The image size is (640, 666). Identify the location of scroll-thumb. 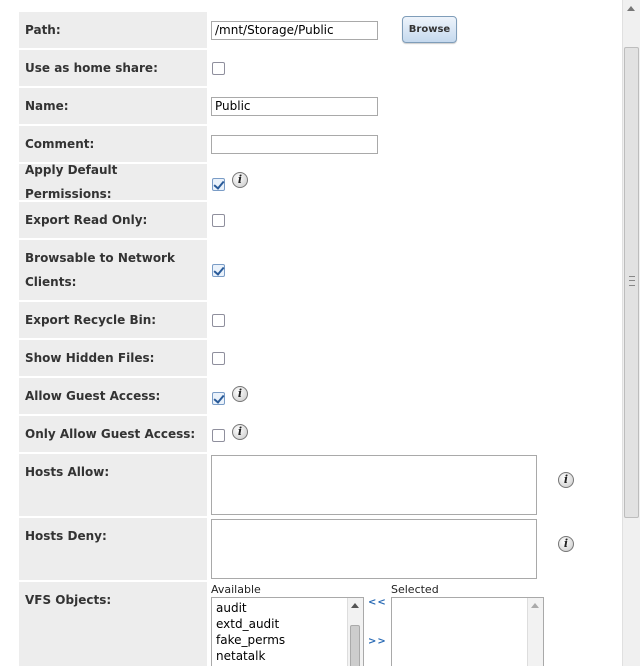
(355, 645).